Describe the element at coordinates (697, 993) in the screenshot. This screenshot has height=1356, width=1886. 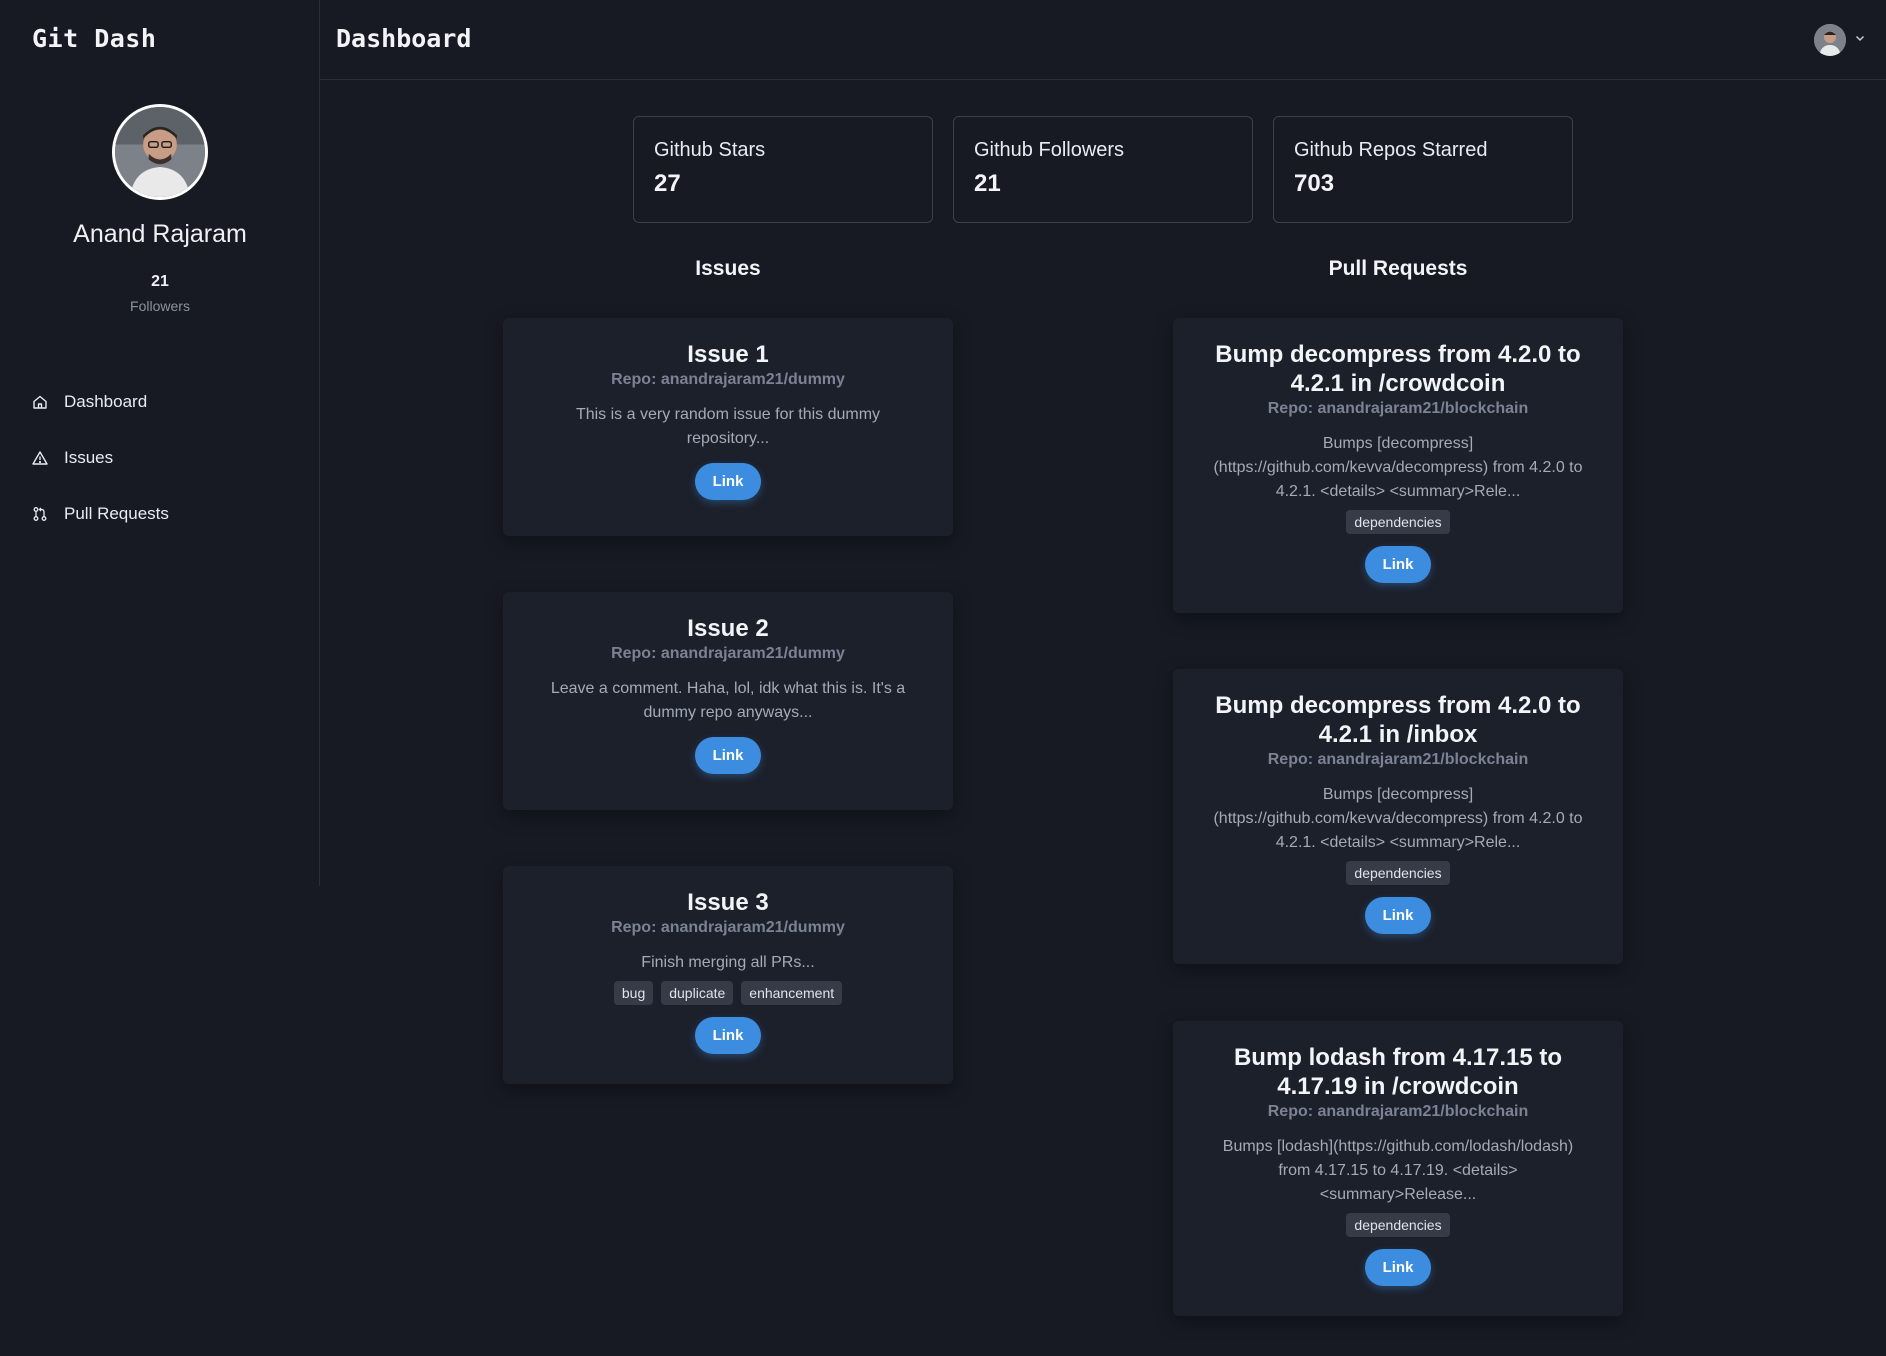
I see `tag-badge: duplicate` at that location.